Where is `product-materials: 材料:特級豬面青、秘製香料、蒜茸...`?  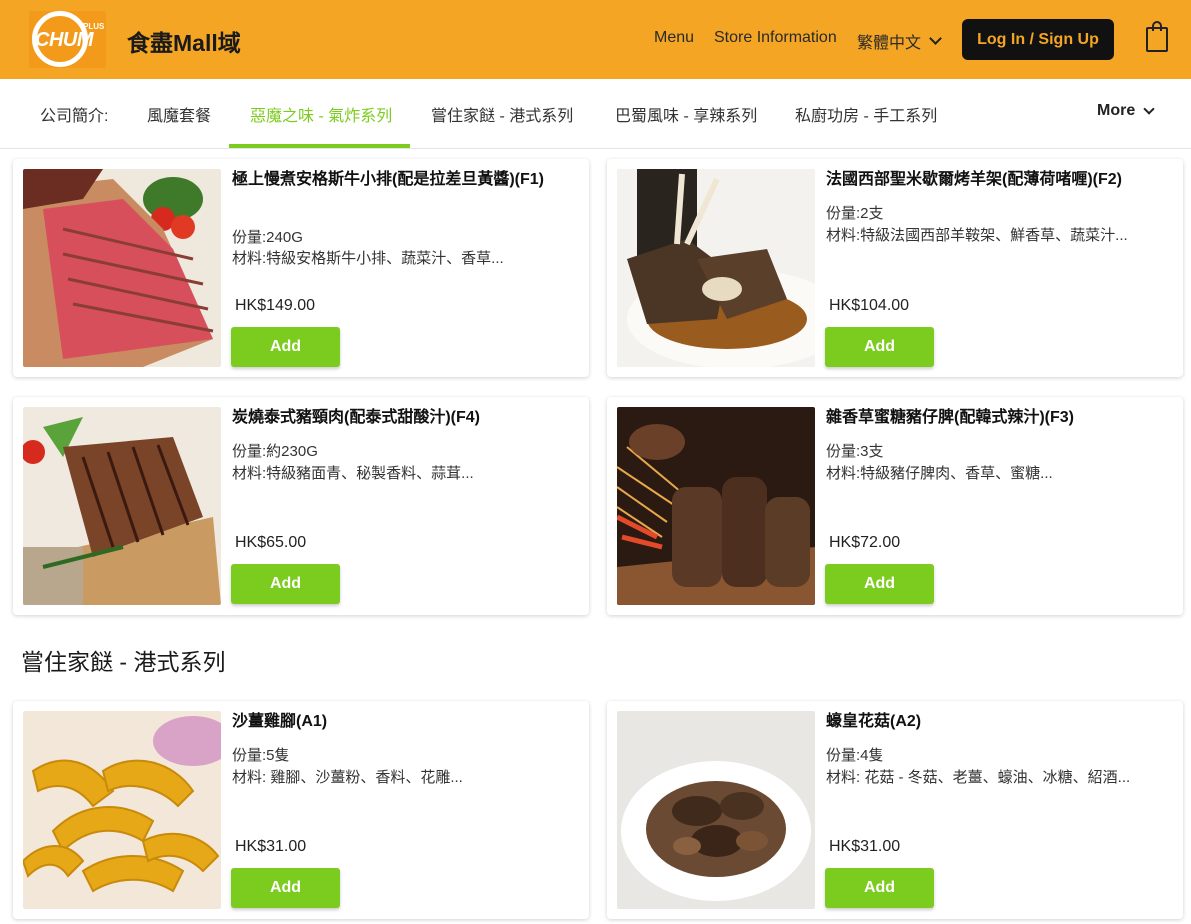 product-materials: 材料:特級豬面青、秘製香料、蒜茸... is located at coordinates (353, 473).